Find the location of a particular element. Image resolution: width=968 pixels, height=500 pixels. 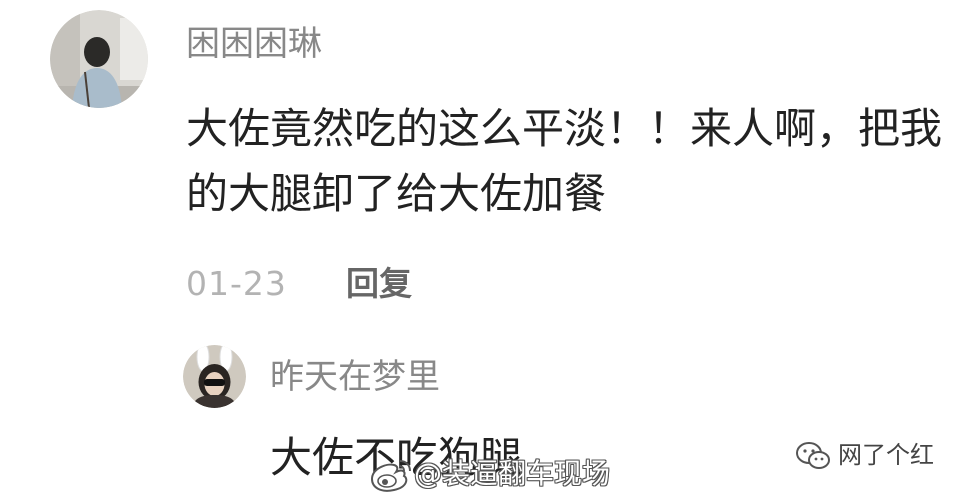

user-avatar-photo-icon is located at coordinates (99, 59).